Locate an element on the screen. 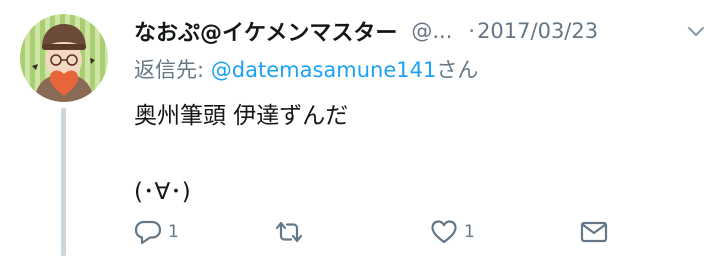  action-bar: 1 1 is located at coordinates (374, 232).